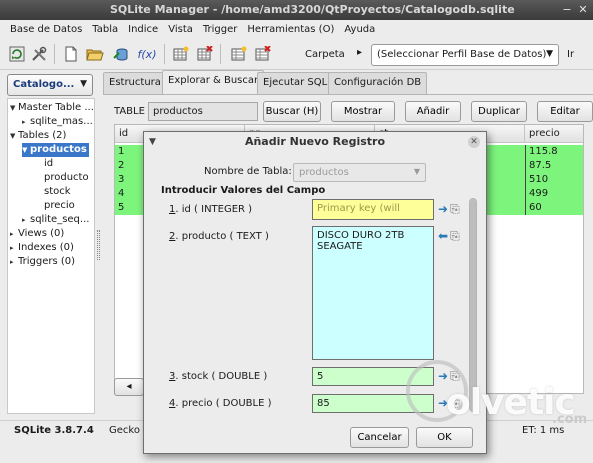  Describe the element at coordinates (98, 245) in the screenshot. I see `panel-splitter` at that location.